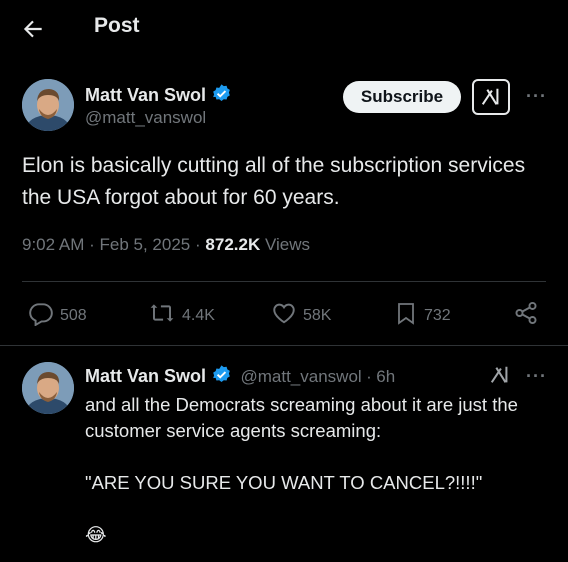 This screenshot has width=568, height=562. I want to click on post-time: 9:02 AM, so click(53, 244).